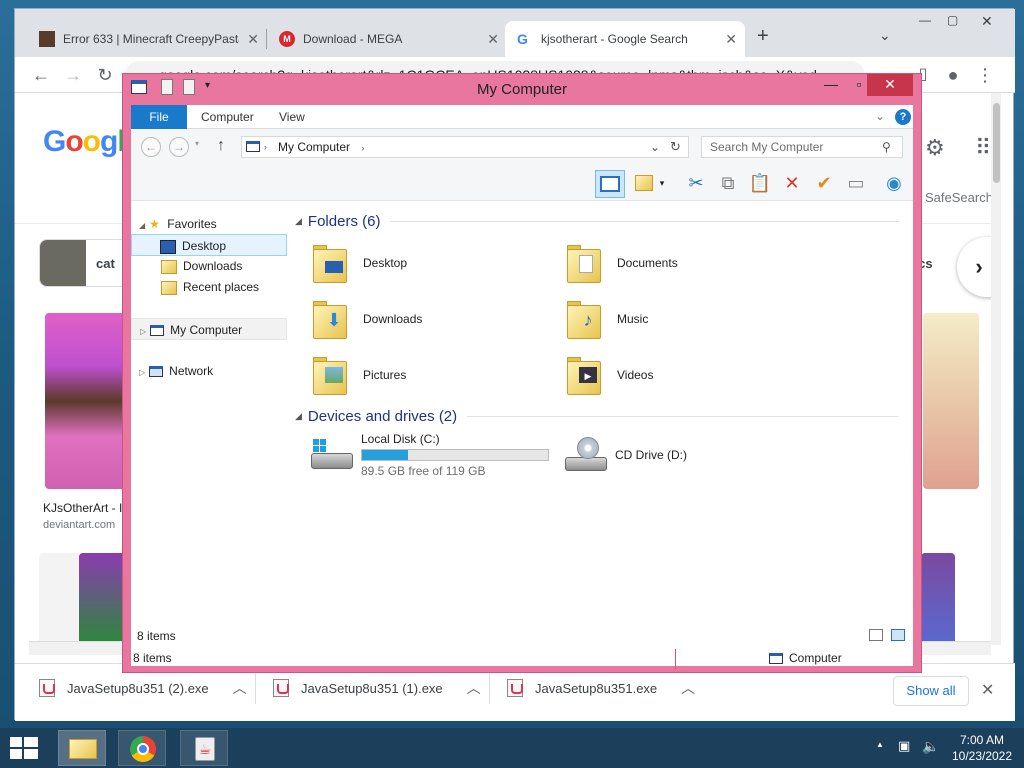 The image size is (1024, 768). I want to click on properties-check-icon: ✔, so click(824, 183).